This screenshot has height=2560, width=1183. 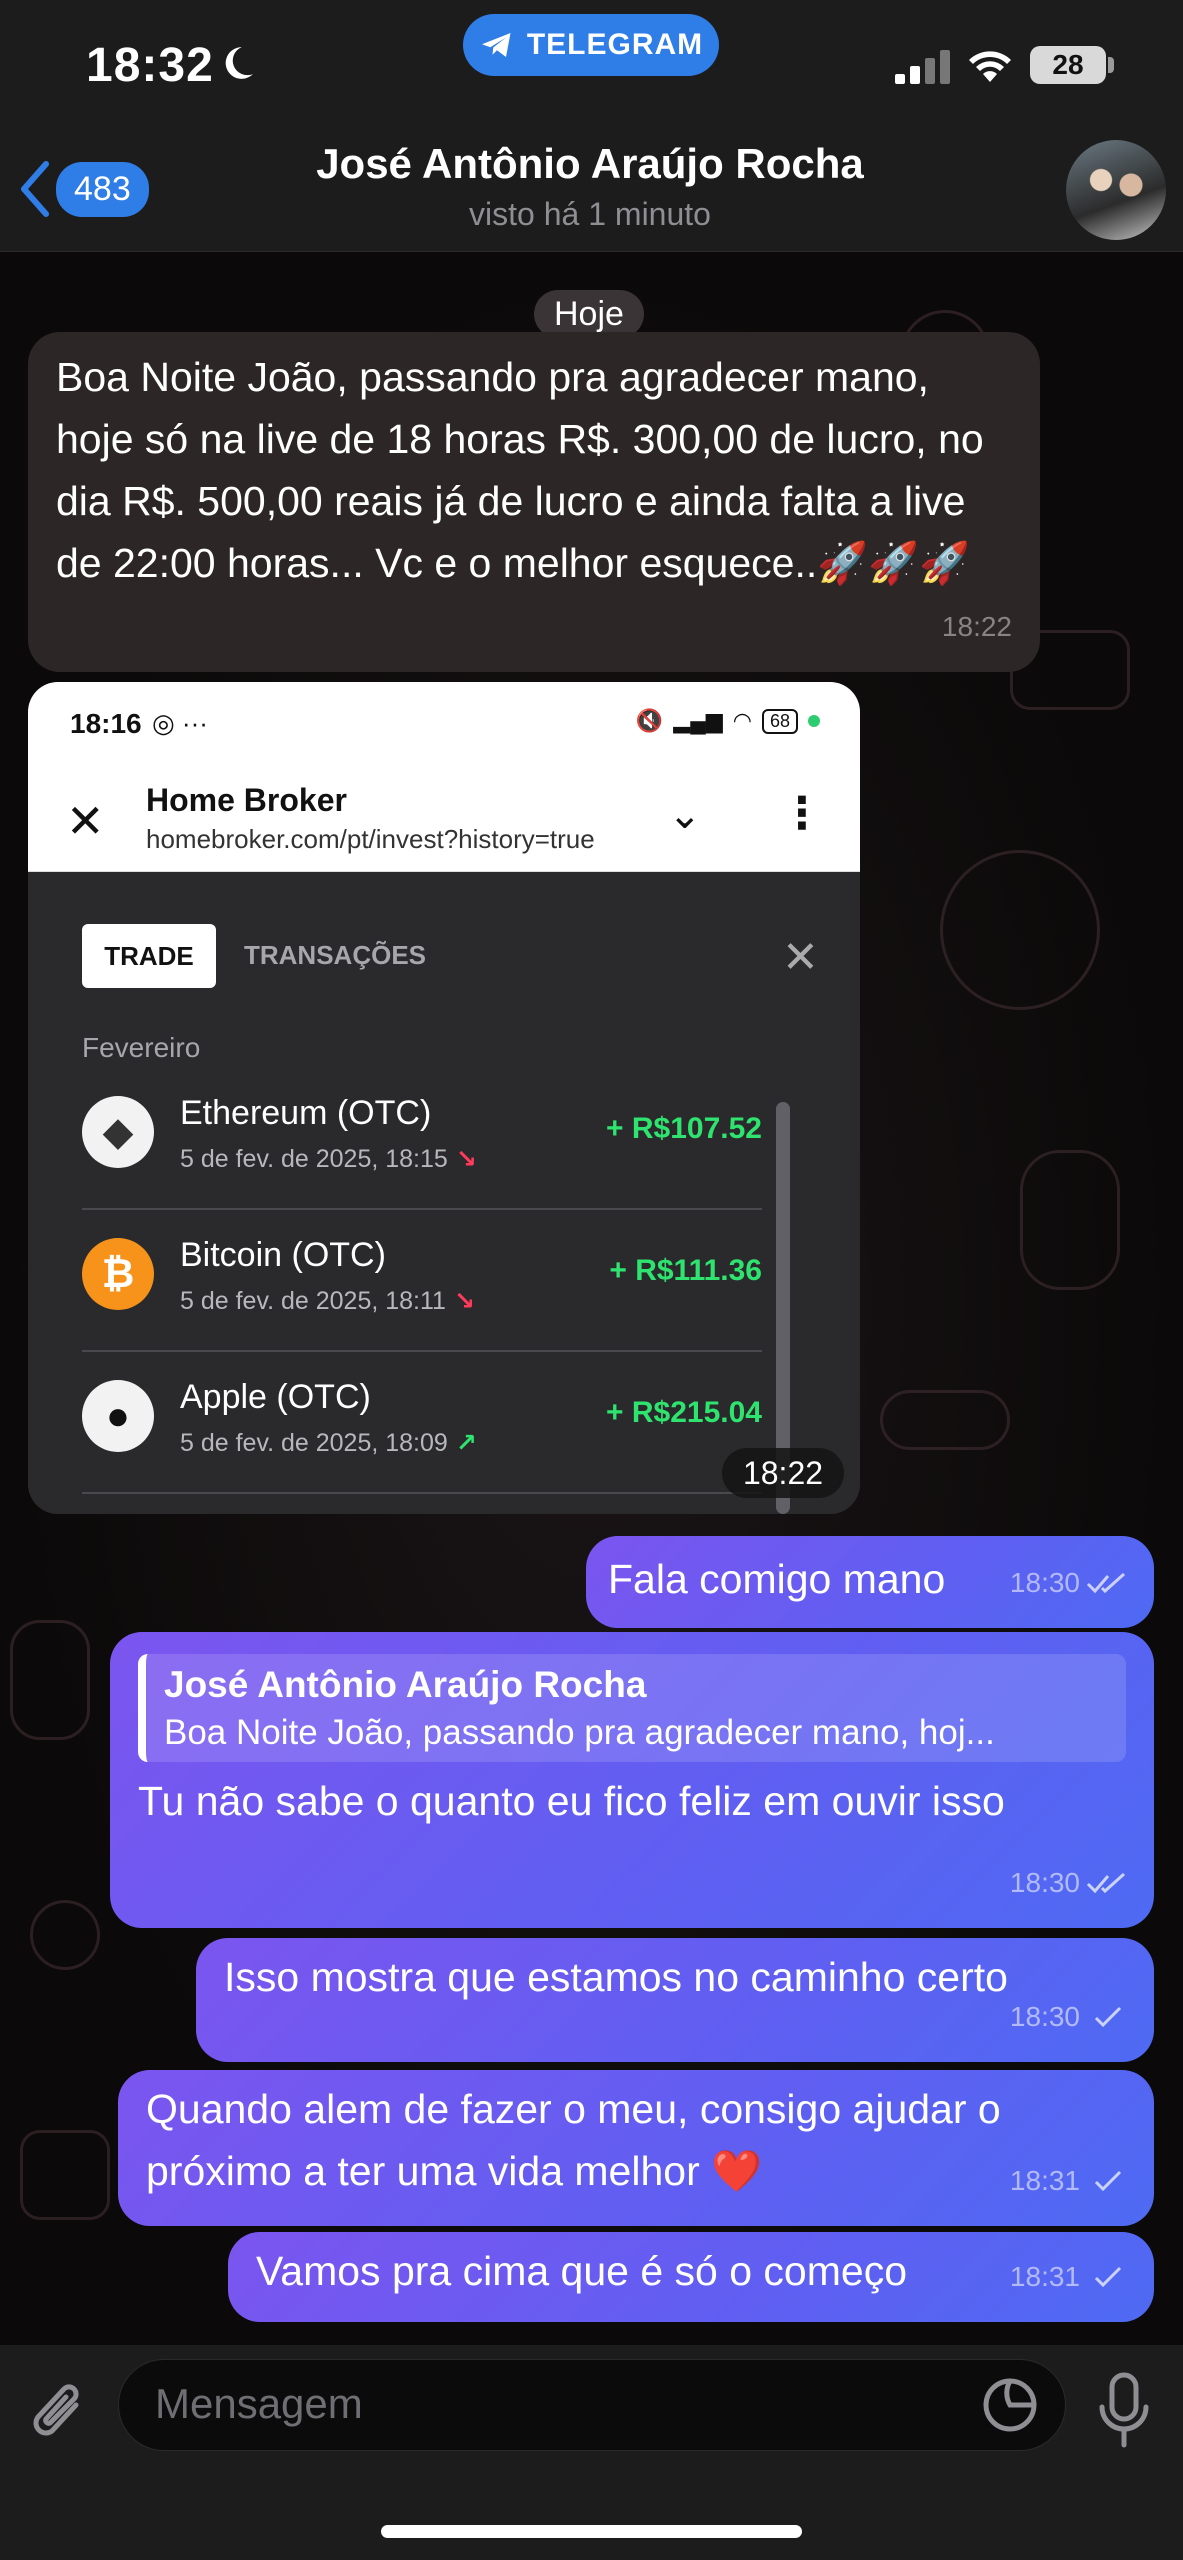 What do you see at coordinates (335, 955) in the screenshot?
I see `screenshot-tab-transactions: TRANSAÇÕES` at bounding box center [335, 955].